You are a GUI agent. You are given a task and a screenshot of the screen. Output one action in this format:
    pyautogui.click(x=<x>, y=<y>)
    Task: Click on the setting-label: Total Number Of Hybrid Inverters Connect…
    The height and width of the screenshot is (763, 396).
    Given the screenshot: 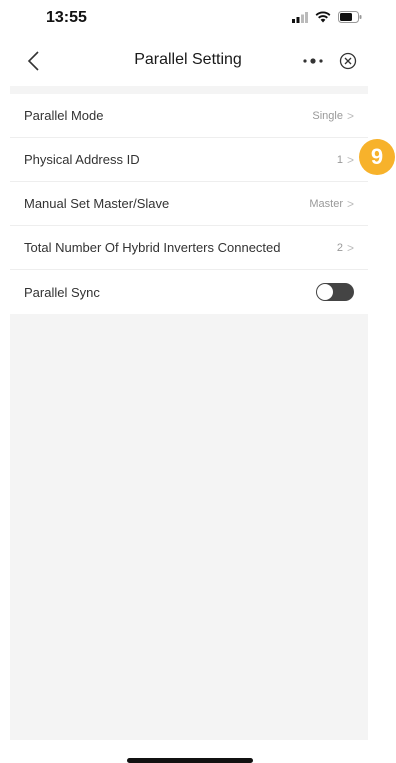 What is the action you would take?
    pyautogui.click(x=152, y=247)
    